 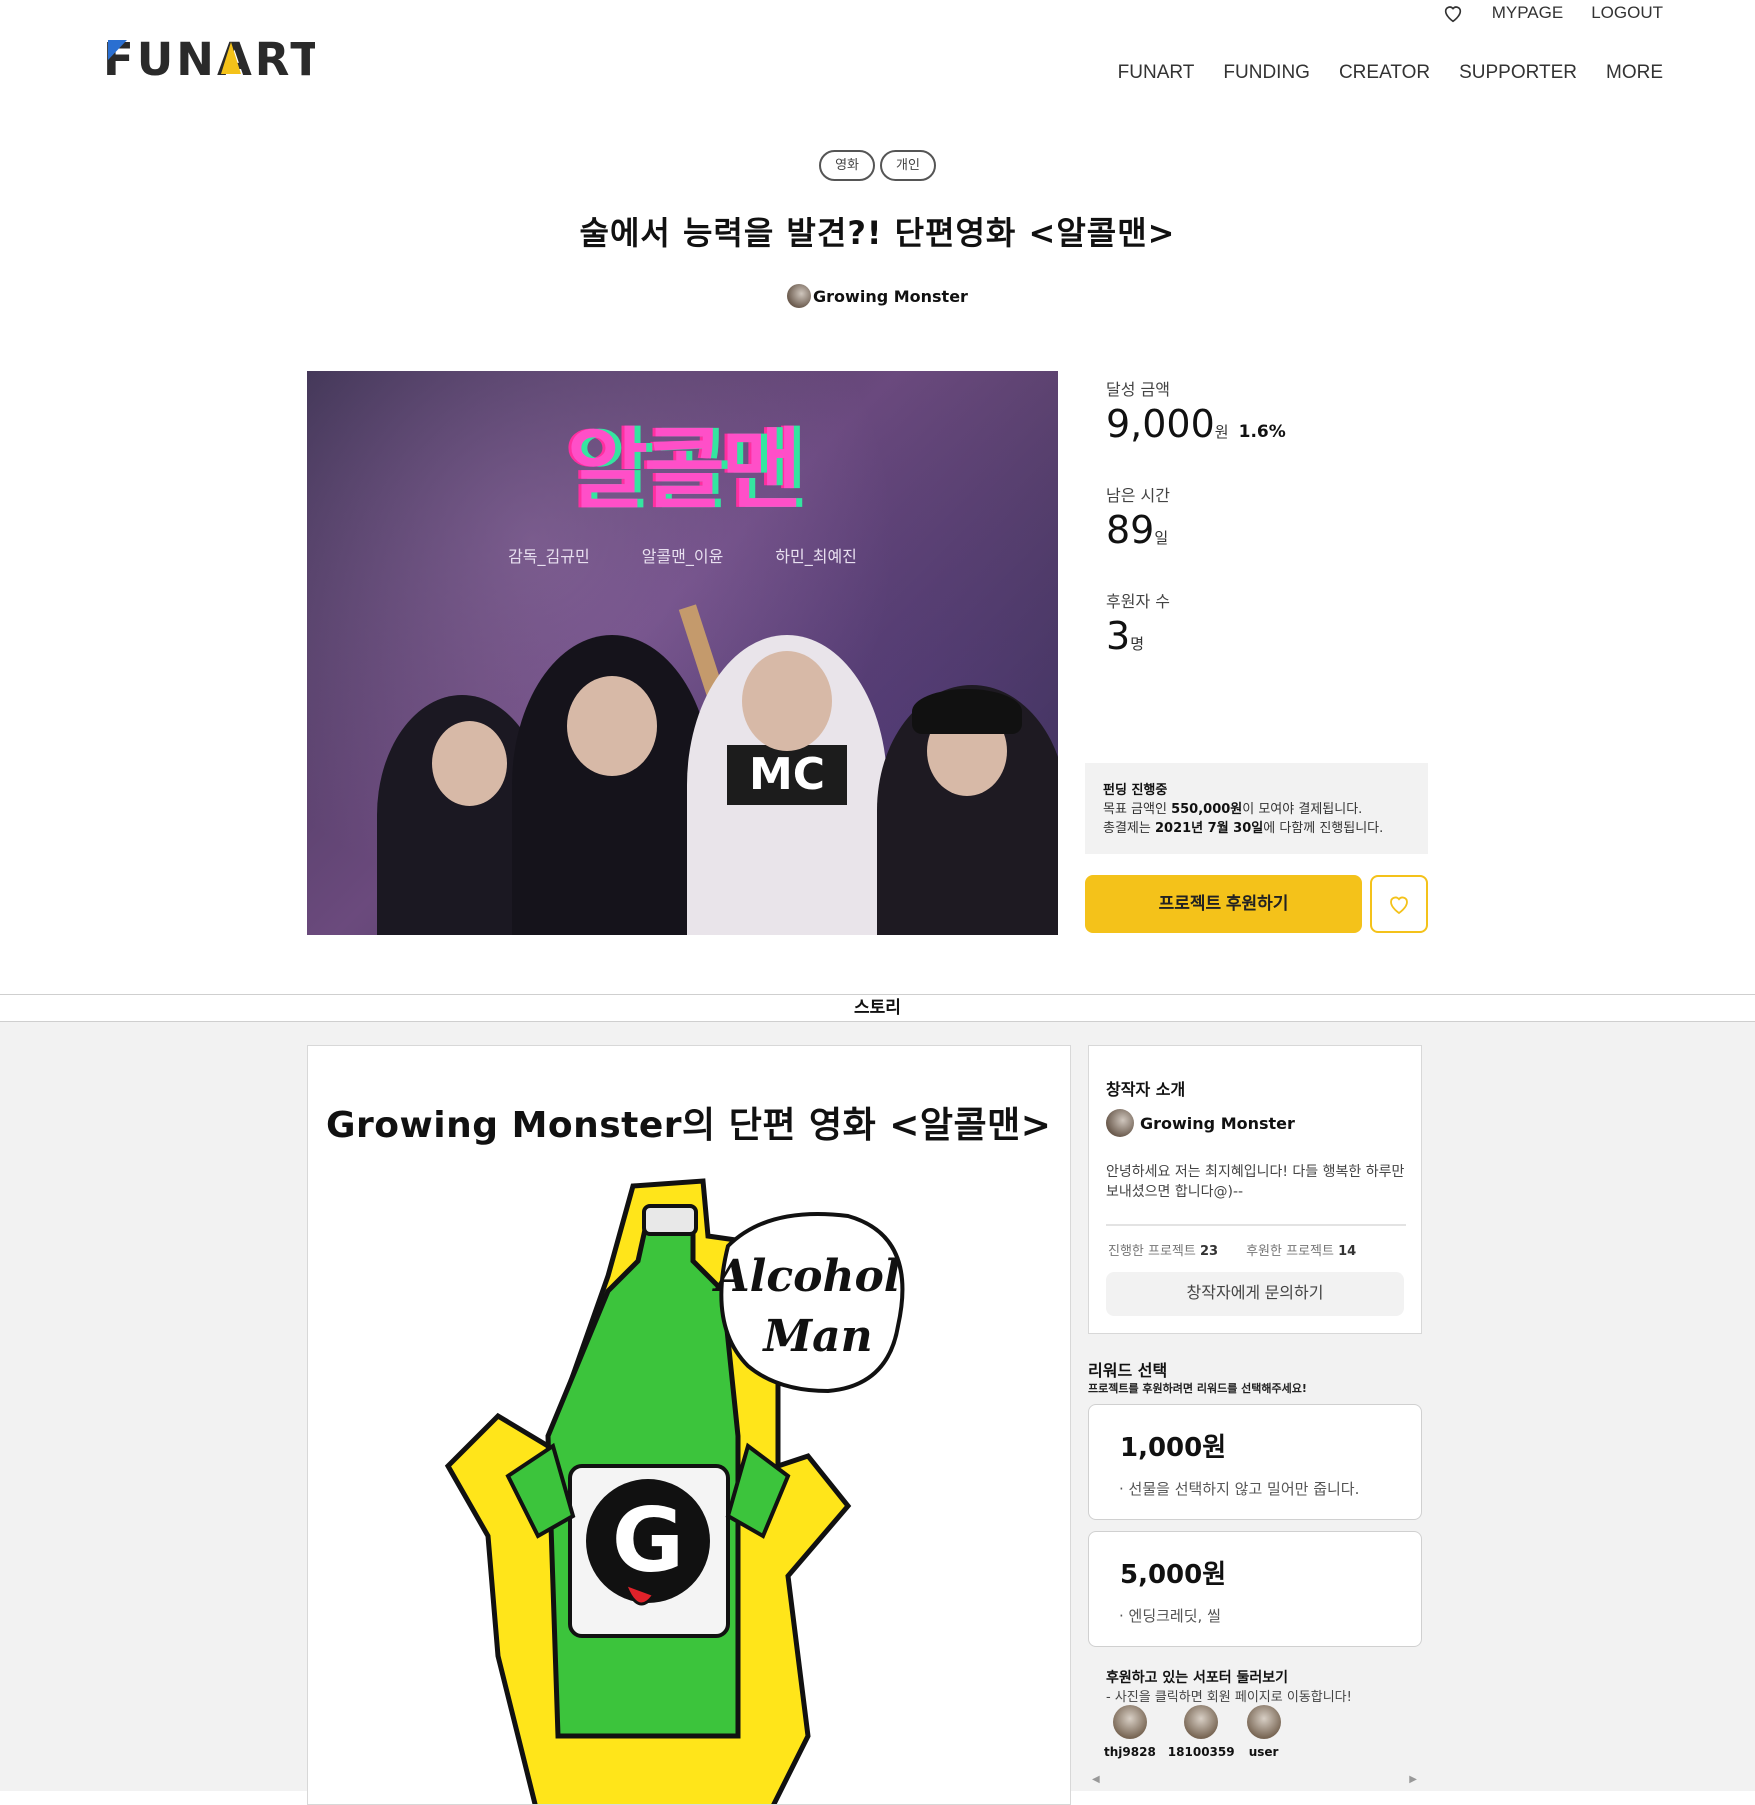 I want to click on reward-desc: · 엔딩크레딧, 씰, so click(x=1170, y=1616).